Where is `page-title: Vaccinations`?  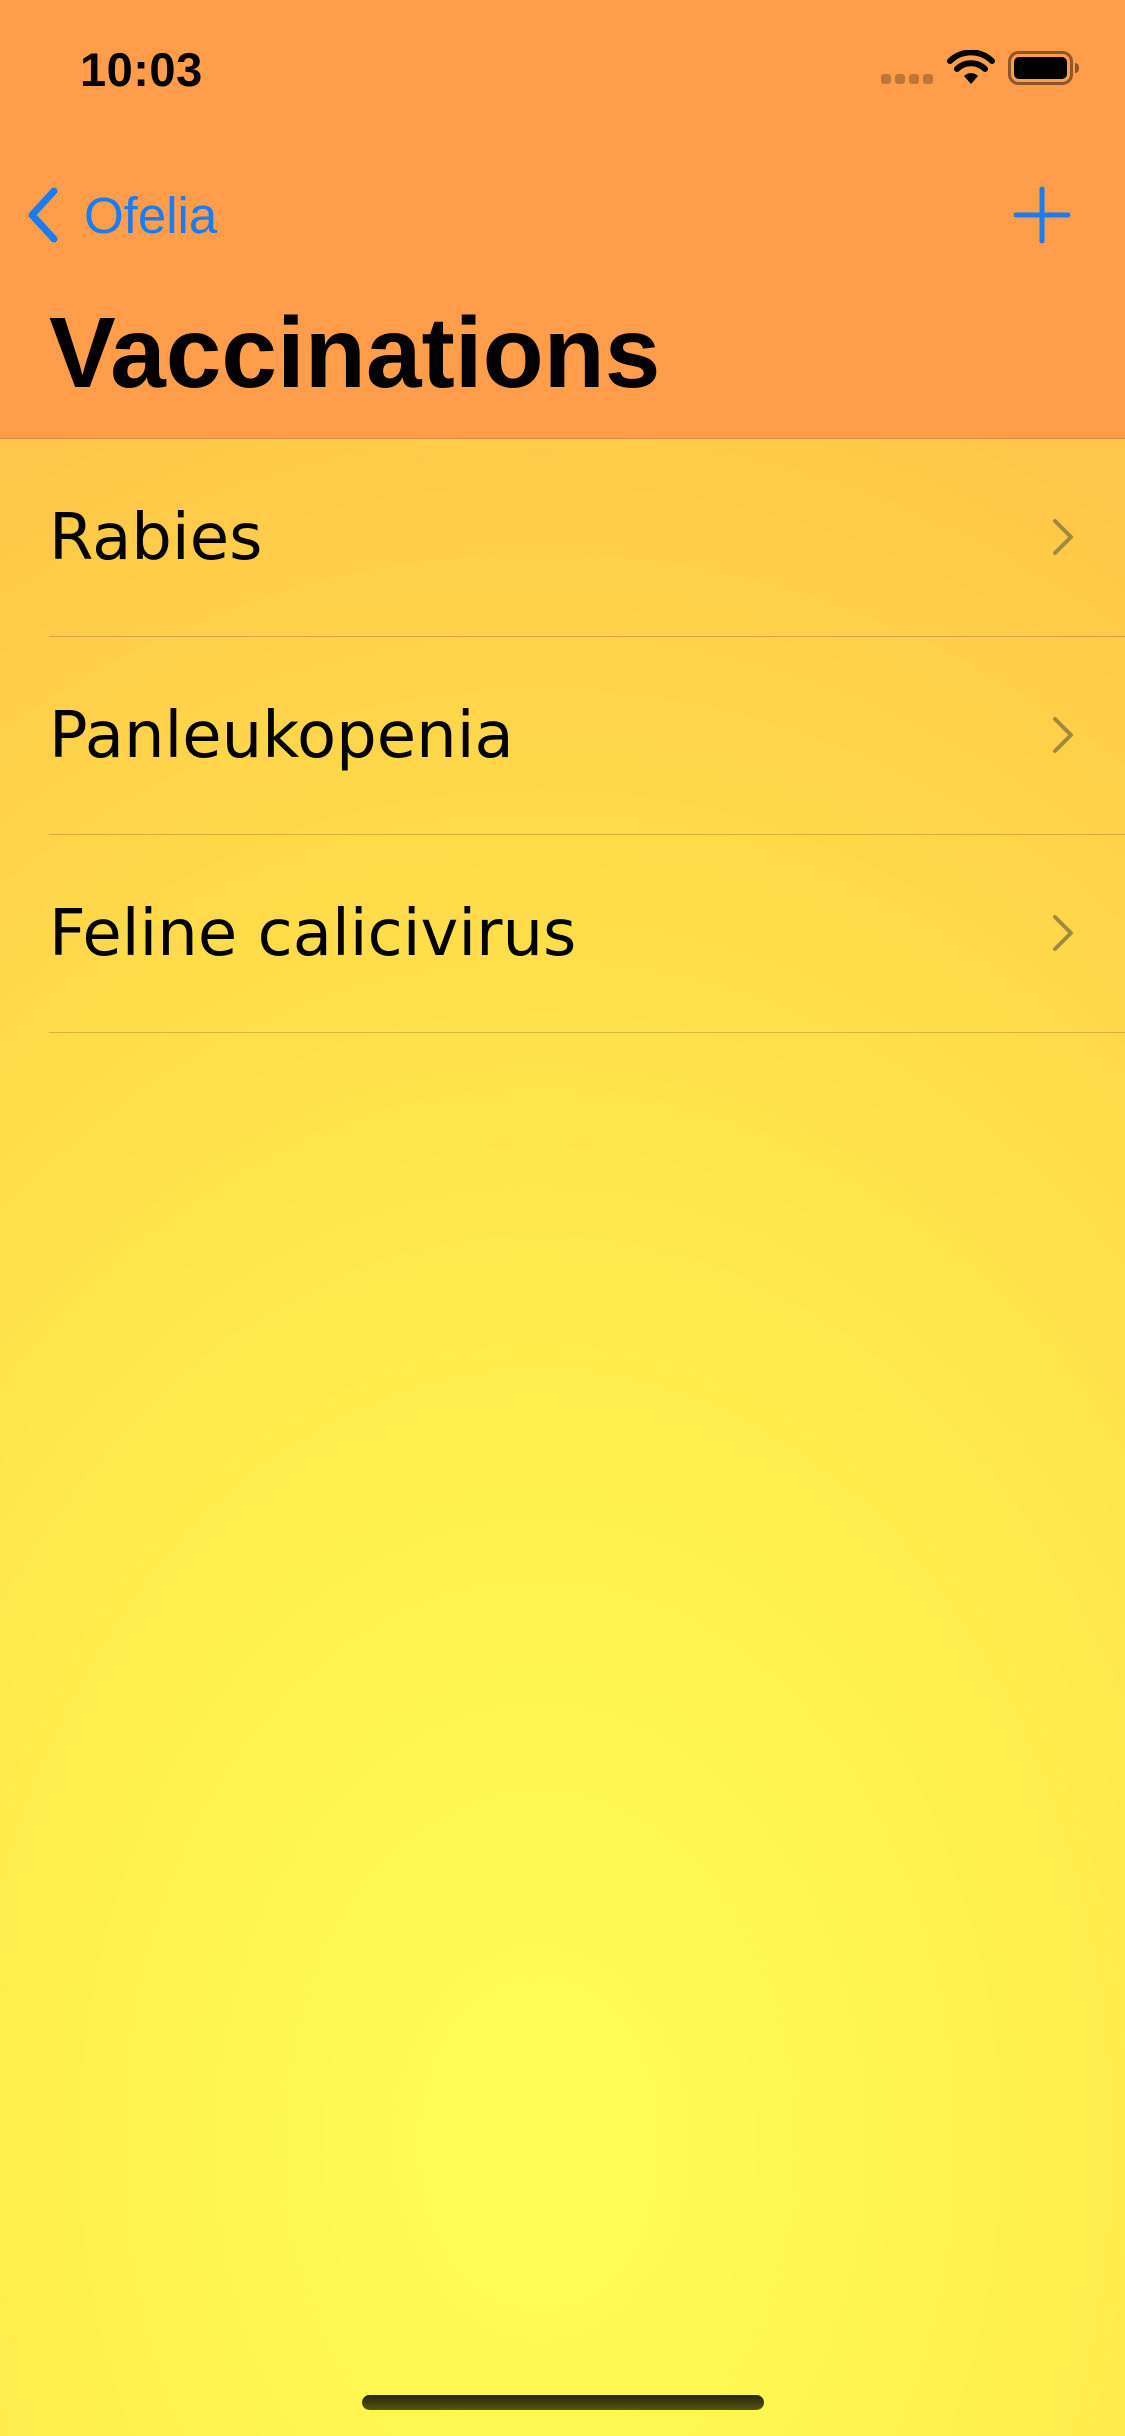
page-title: Vaccinations is located at coordinates (355, 353).